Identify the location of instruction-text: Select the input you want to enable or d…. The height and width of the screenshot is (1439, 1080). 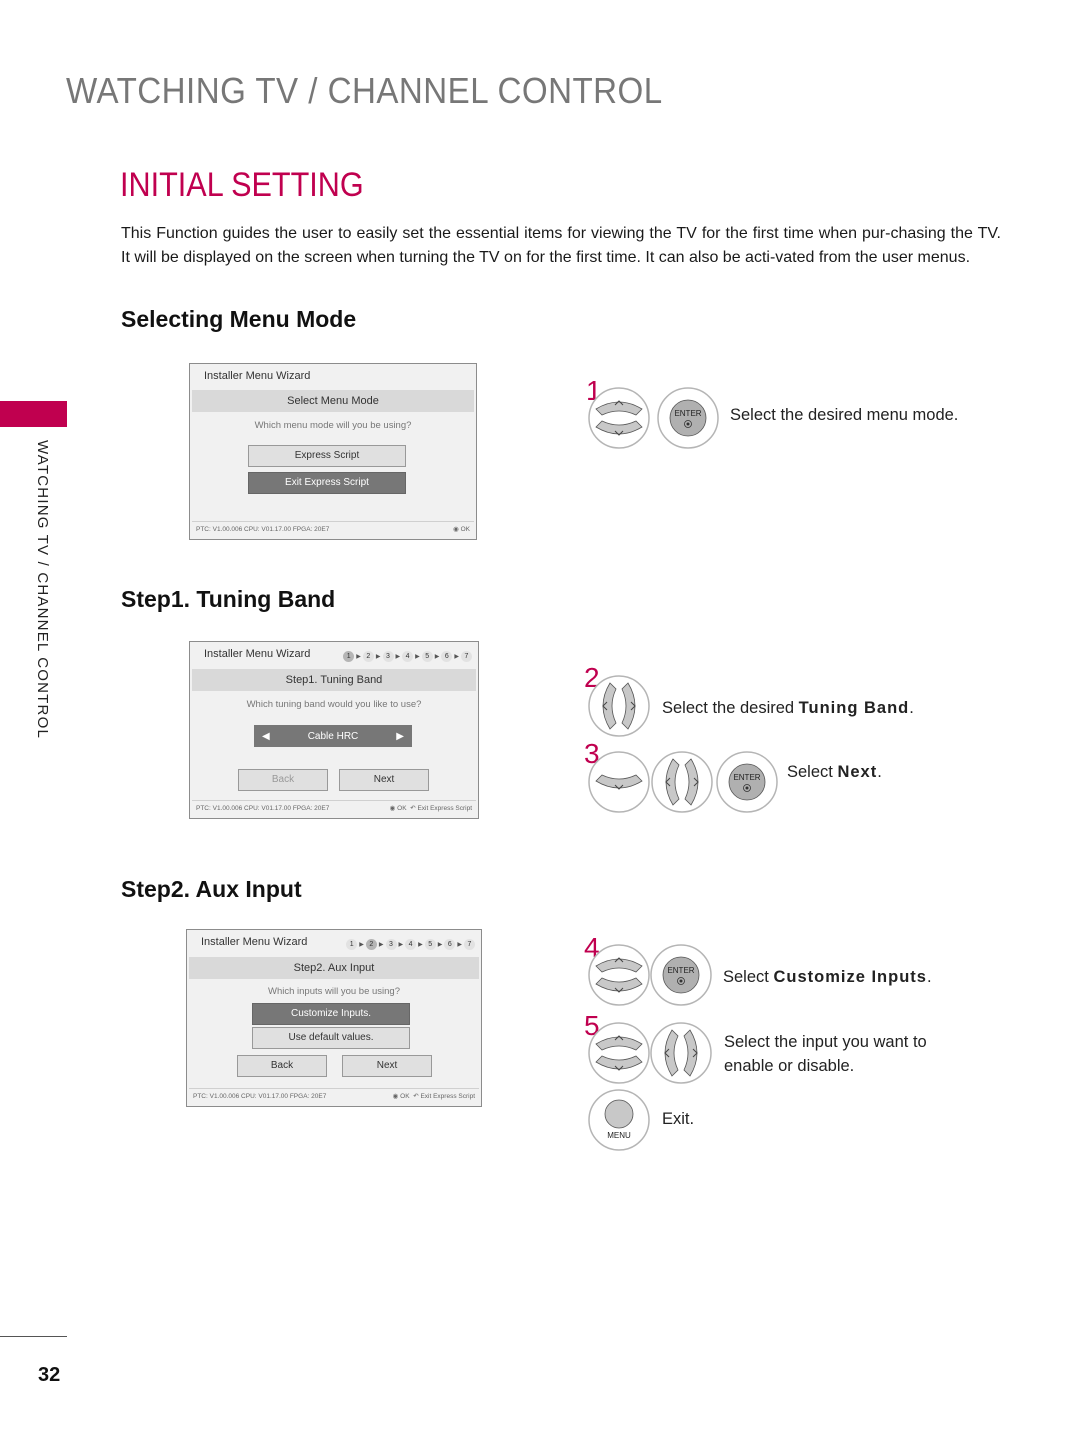
(825, 1054).